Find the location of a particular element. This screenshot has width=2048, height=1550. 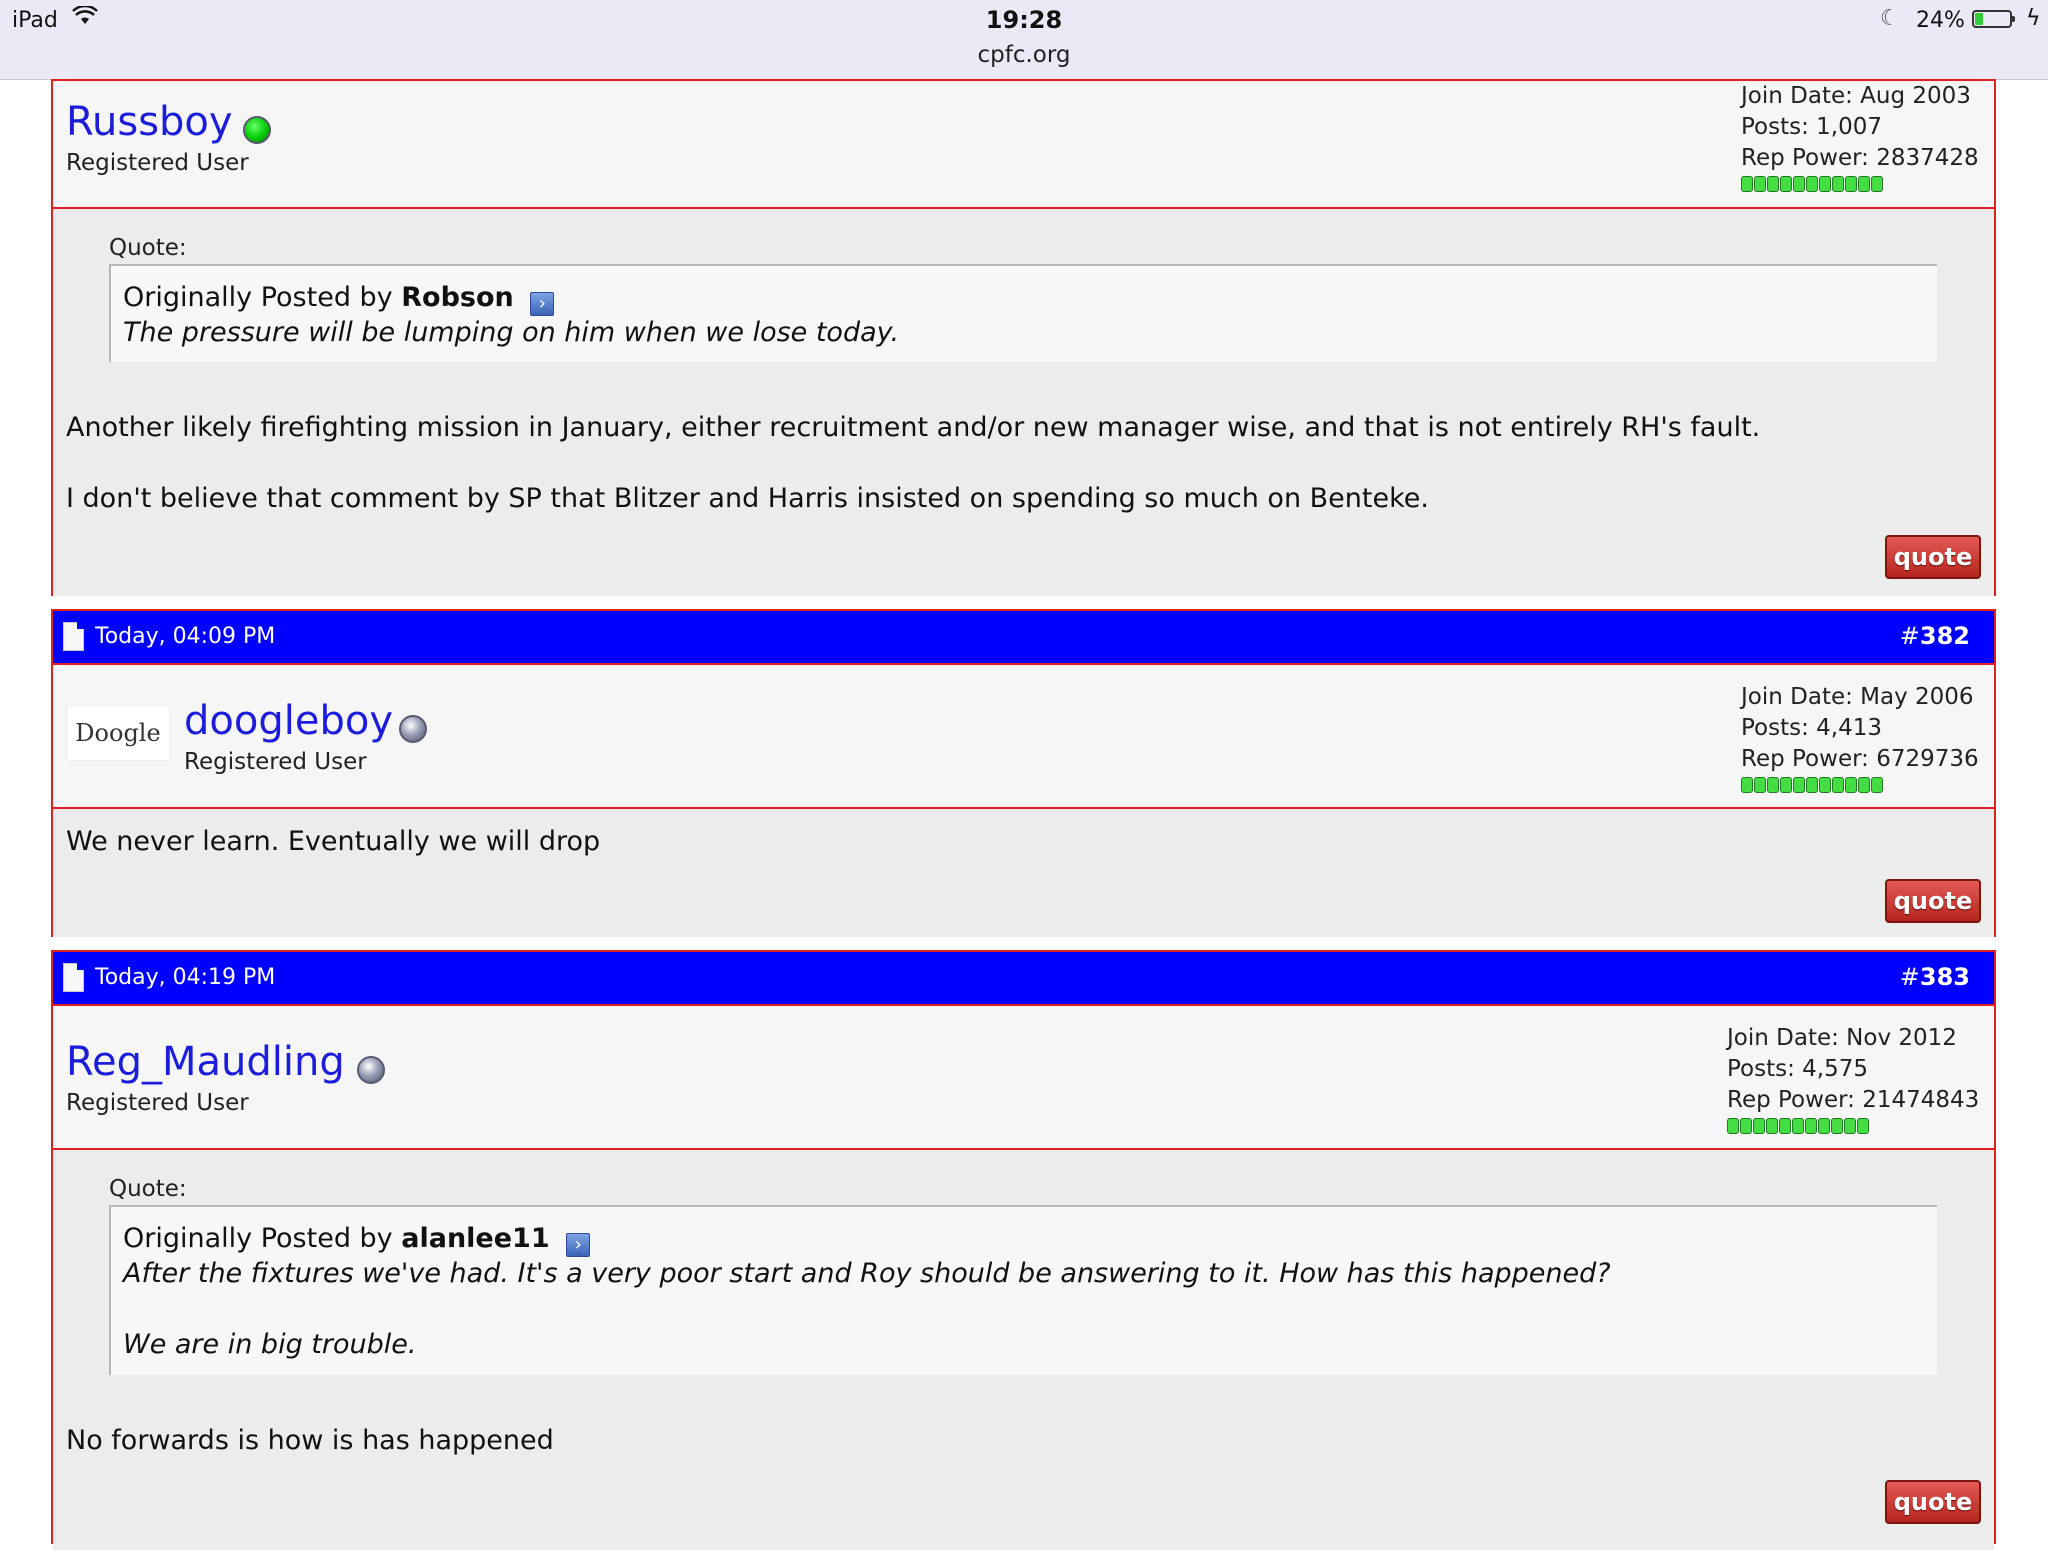

avatar-logo-text: Doogle is located at coordinates (118, 733).